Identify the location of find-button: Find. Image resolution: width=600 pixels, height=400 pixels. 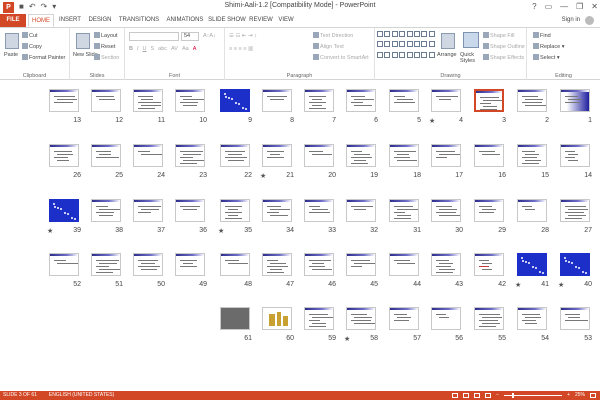
(542, 35).